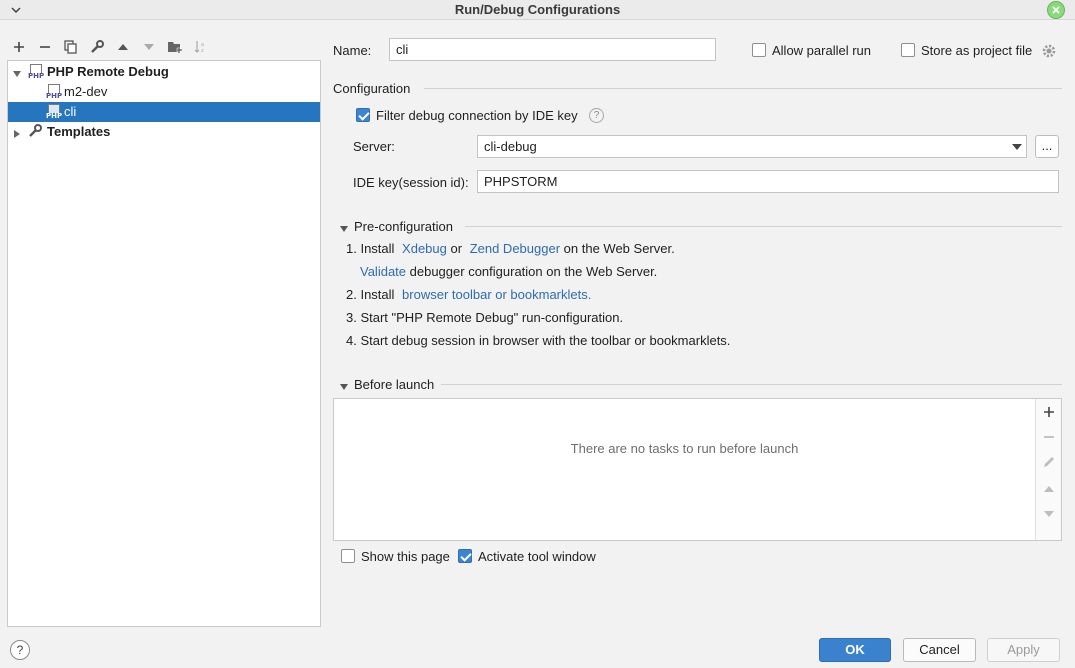  Describe the element at coordinates (1049, 514) in the screenshot. I see `move-task-down-icon` at that location.